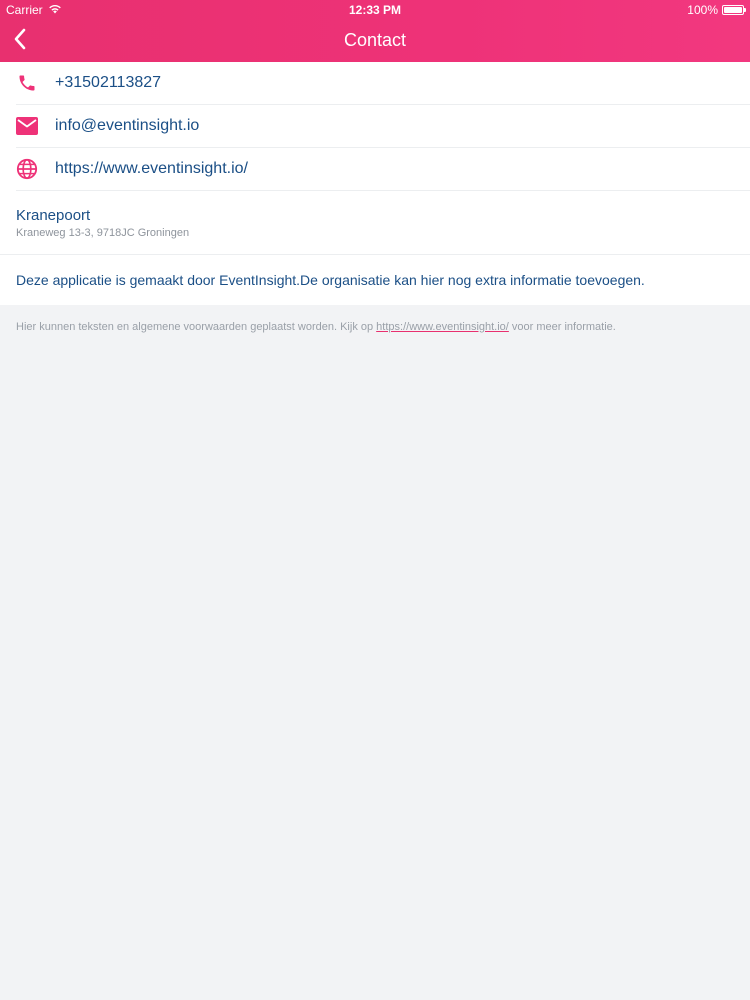 The image size is (750, 1000). Describe the element at coordinates (442, 327) in the screenshot. I see `terms-link: https://www.eventinsight.io/` at that location.